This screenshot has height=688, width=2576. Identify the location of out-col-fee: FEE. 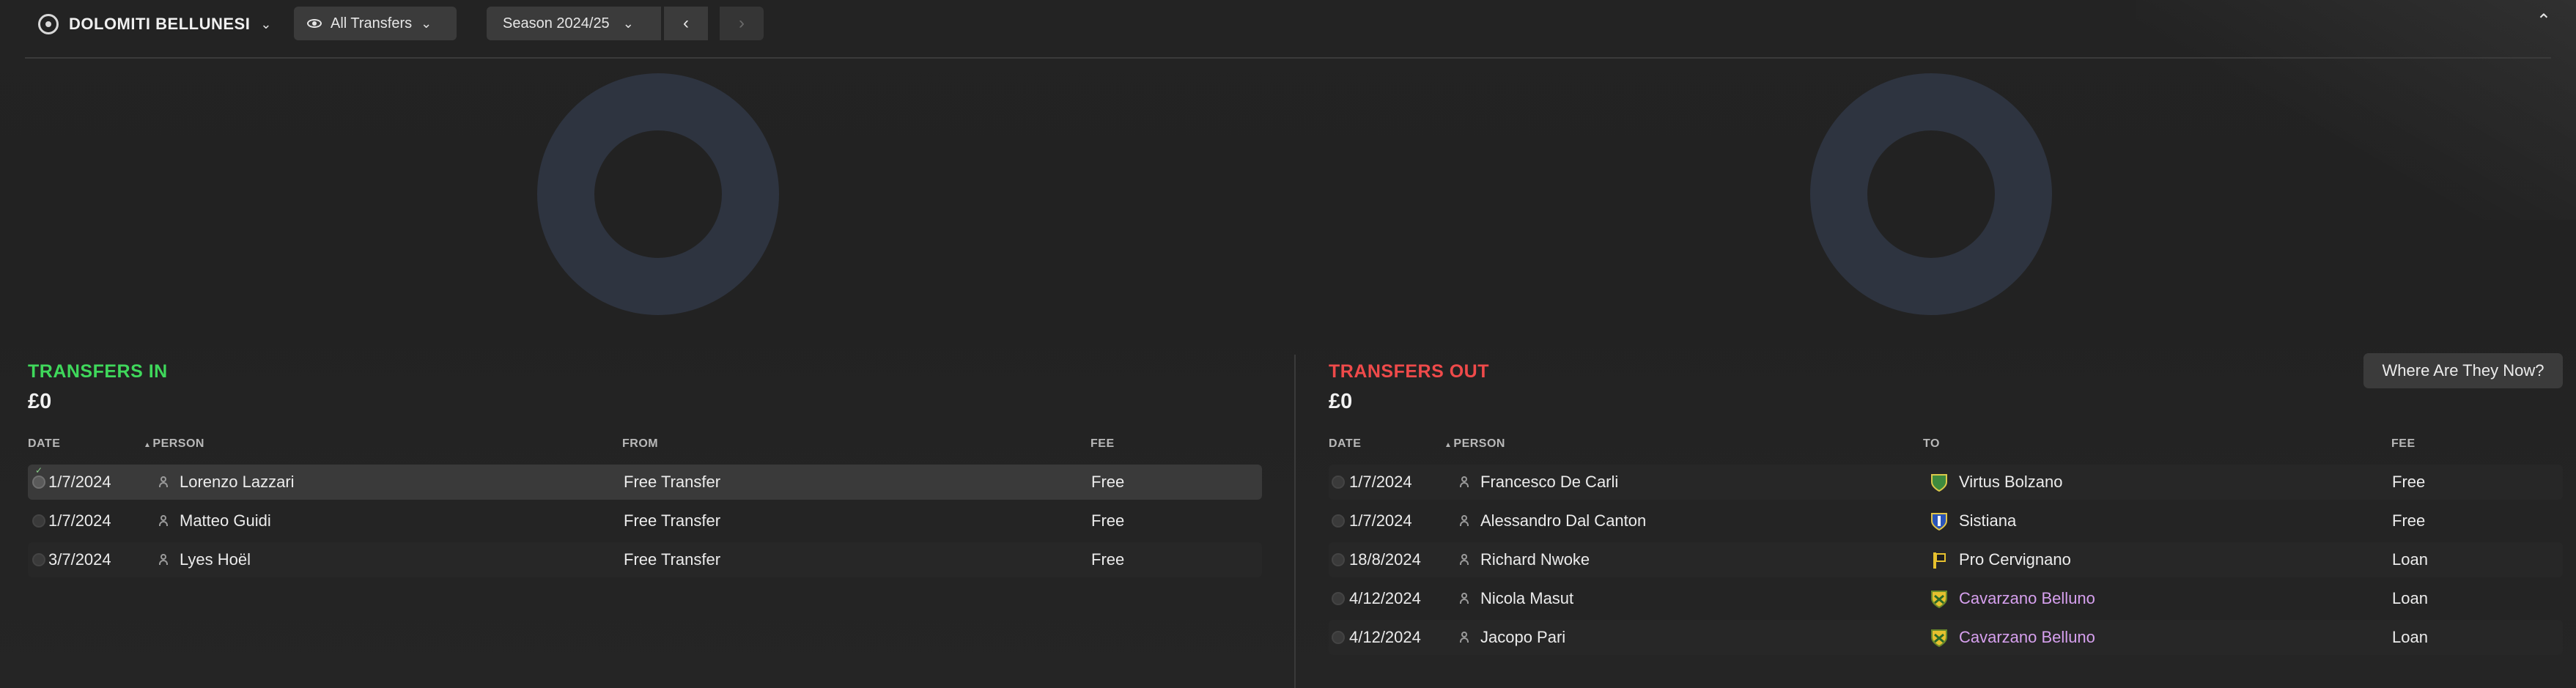
(2403, 444).